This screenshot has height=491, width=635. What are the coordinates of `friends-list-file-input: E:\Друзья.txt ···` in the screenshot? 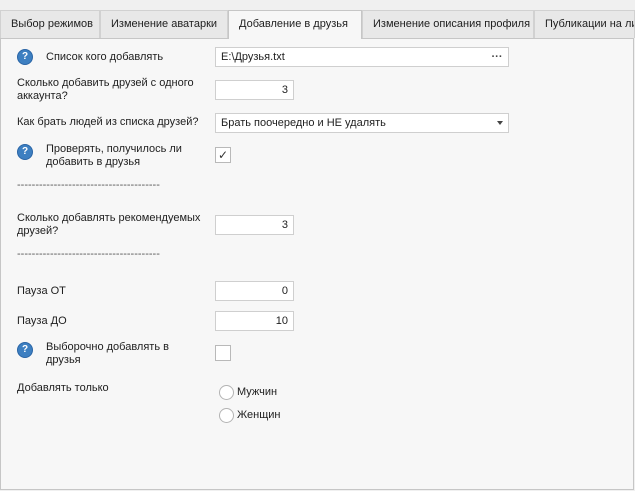 It's located at (362, 57).